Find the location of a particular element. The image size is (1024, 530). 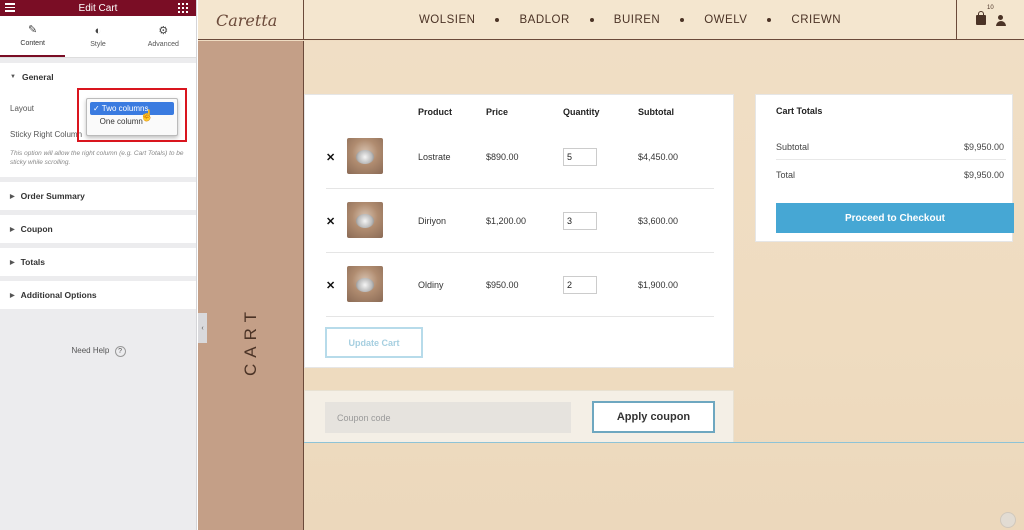

main-nav: WOLSIEN BADLOR BUIREN OWELV CRIEWN is located at coordinates (630, 20).